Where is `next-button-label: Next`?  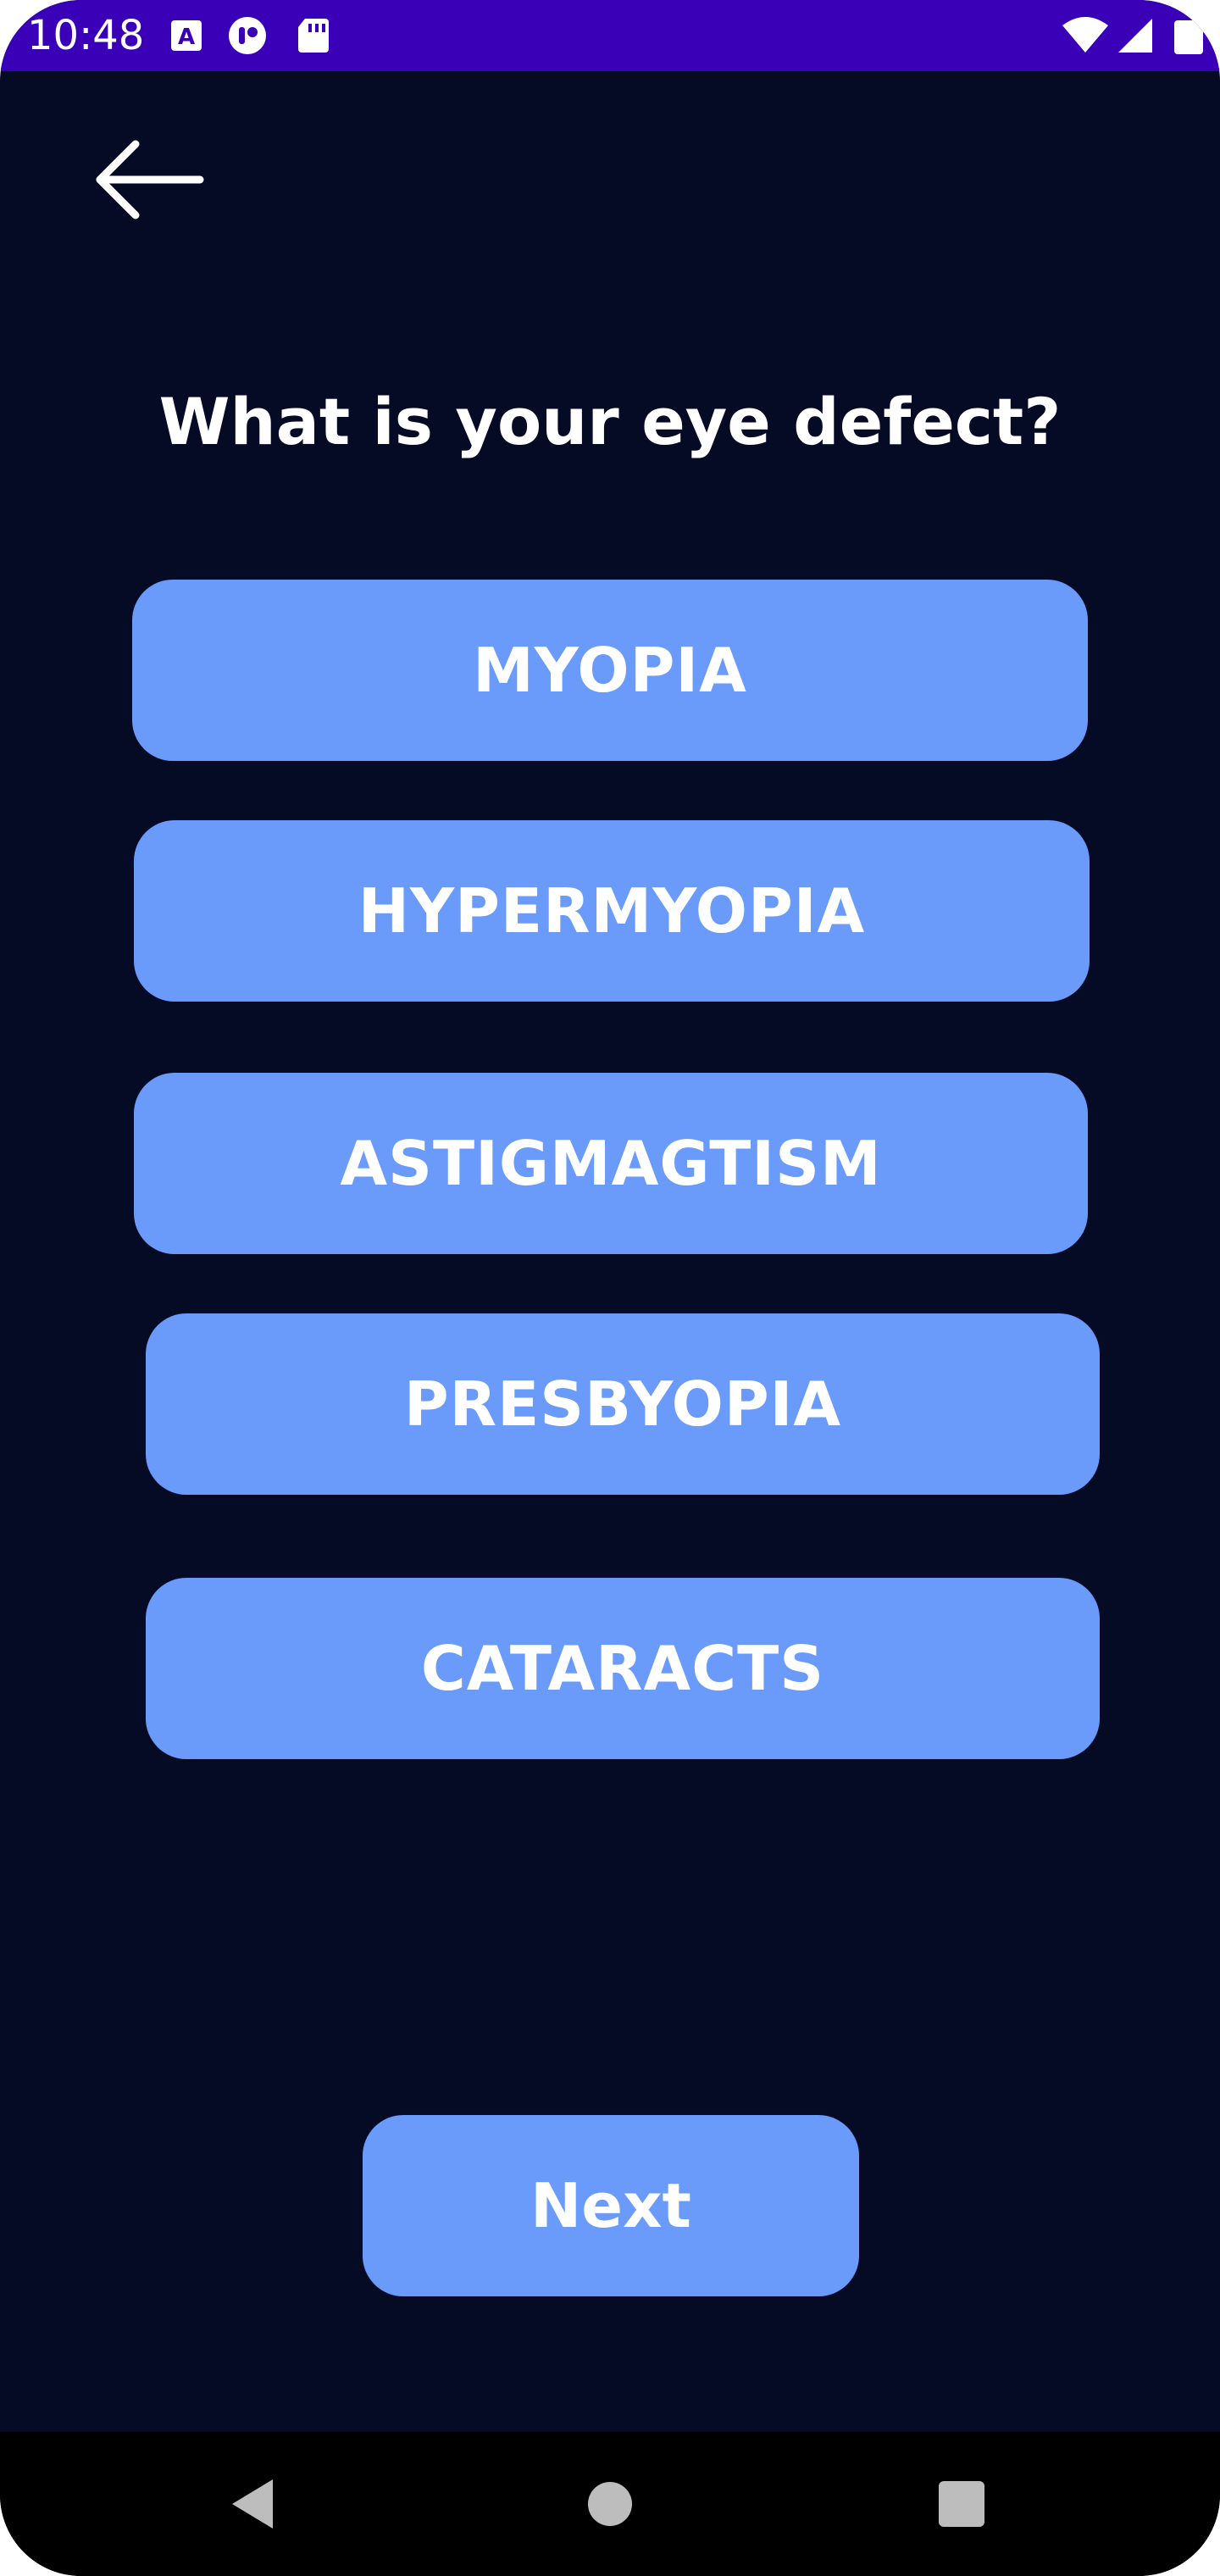 next-button-label: Next is located at coordinates (610, 2205).